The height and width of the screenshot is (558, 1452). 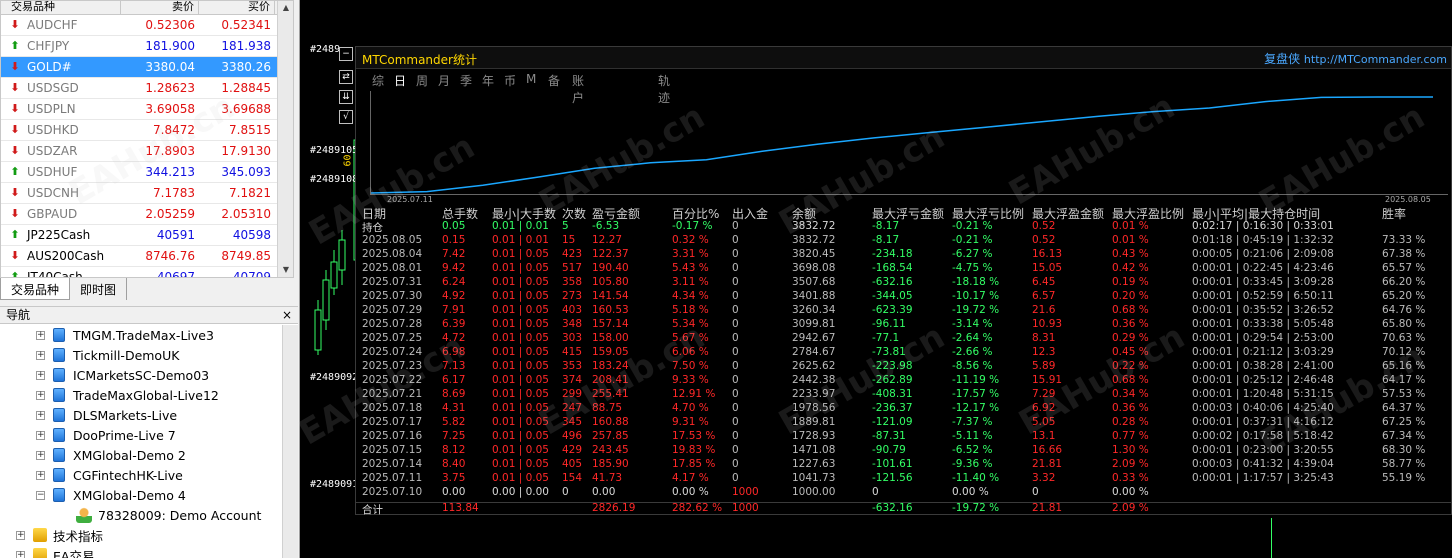 I want to click on stats-tab: 月, so click(x=444, y=80).